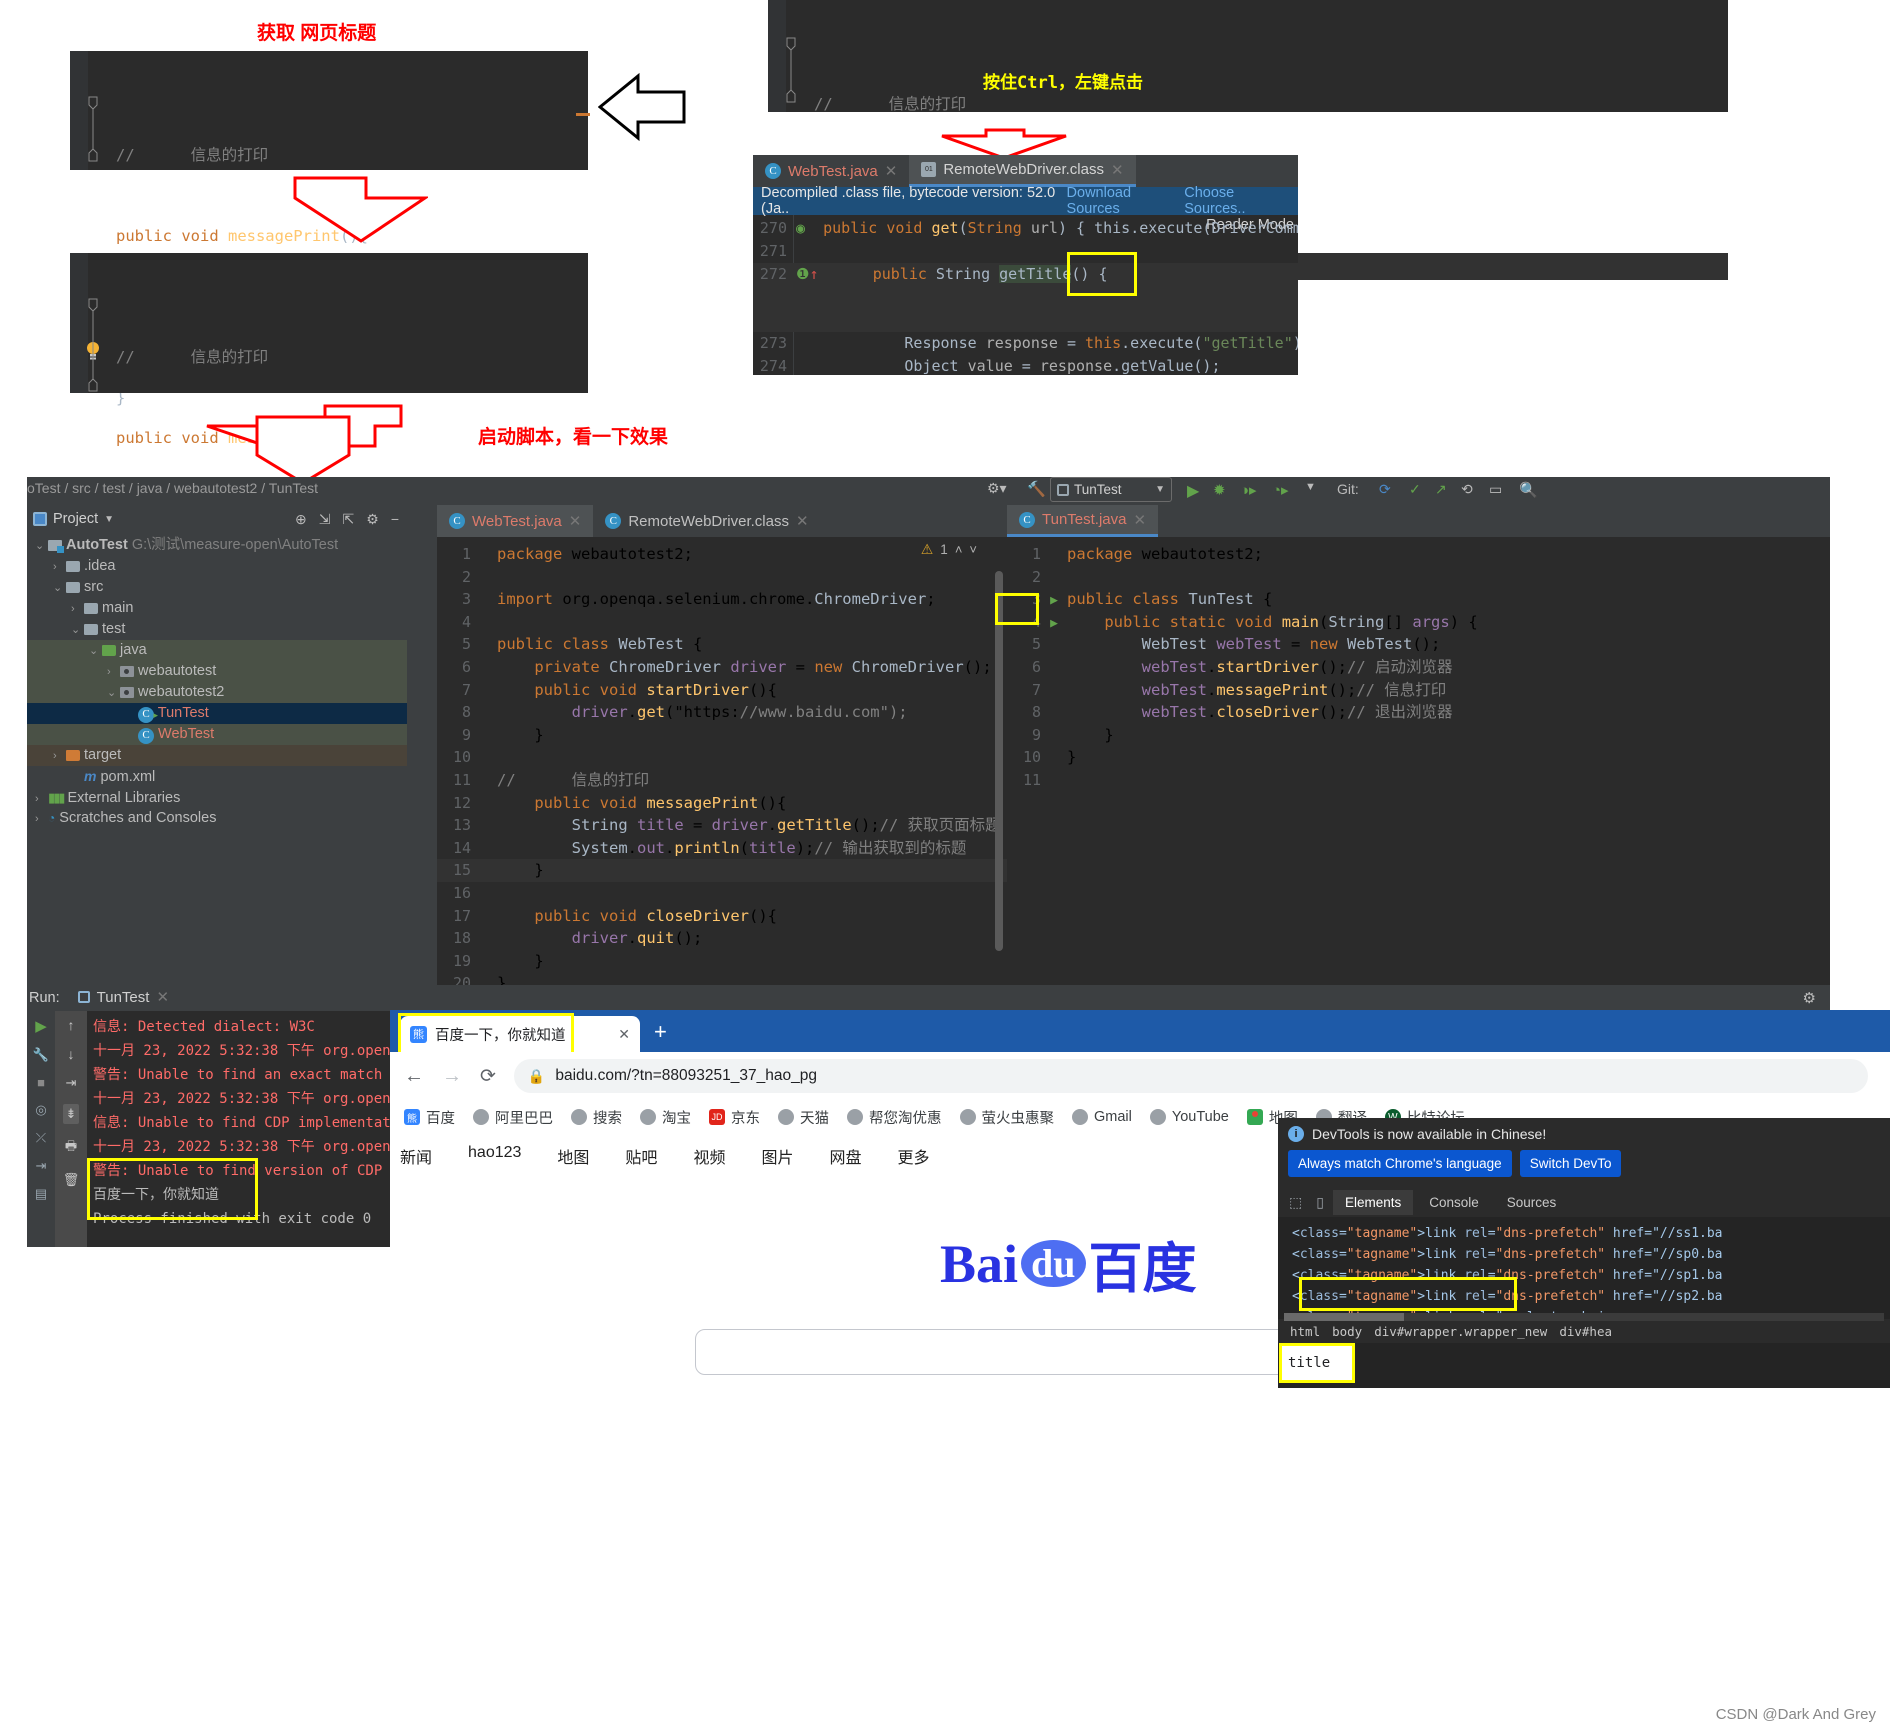  What do you see at coordinates (217, 713) in the screenshot?
I see `tree-item-tuntest: C ▸ TunTest` at bounding box center [217, 713].